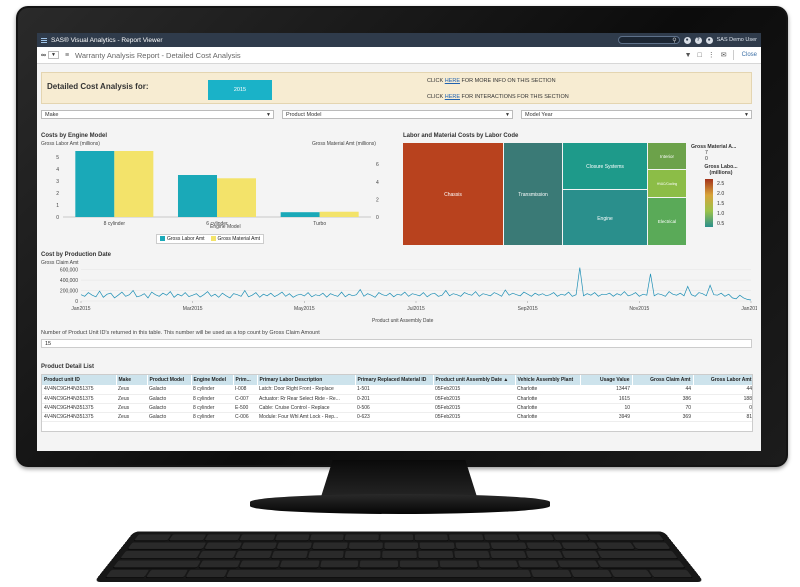 This screenshot has height=587, width=800. What do you see at coordinates (69, 281) in the screenshot?
I see `y-tick-label: 400,000` at bounding box center [69, 281].